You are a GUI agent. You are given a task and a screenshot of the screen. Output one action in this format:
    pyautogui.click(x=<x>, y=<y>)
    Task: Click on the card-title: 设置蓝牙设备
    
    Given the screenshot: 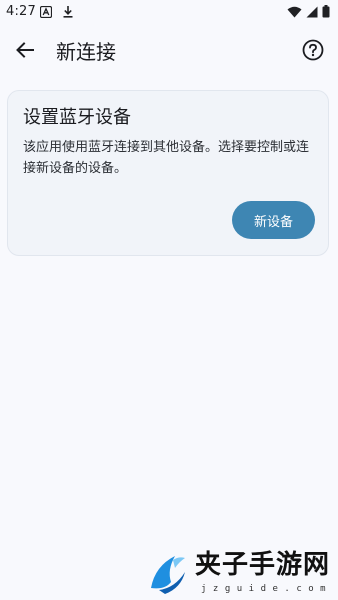 What is the action you would take?
    pyautogui.click(x=77, y=117)
    